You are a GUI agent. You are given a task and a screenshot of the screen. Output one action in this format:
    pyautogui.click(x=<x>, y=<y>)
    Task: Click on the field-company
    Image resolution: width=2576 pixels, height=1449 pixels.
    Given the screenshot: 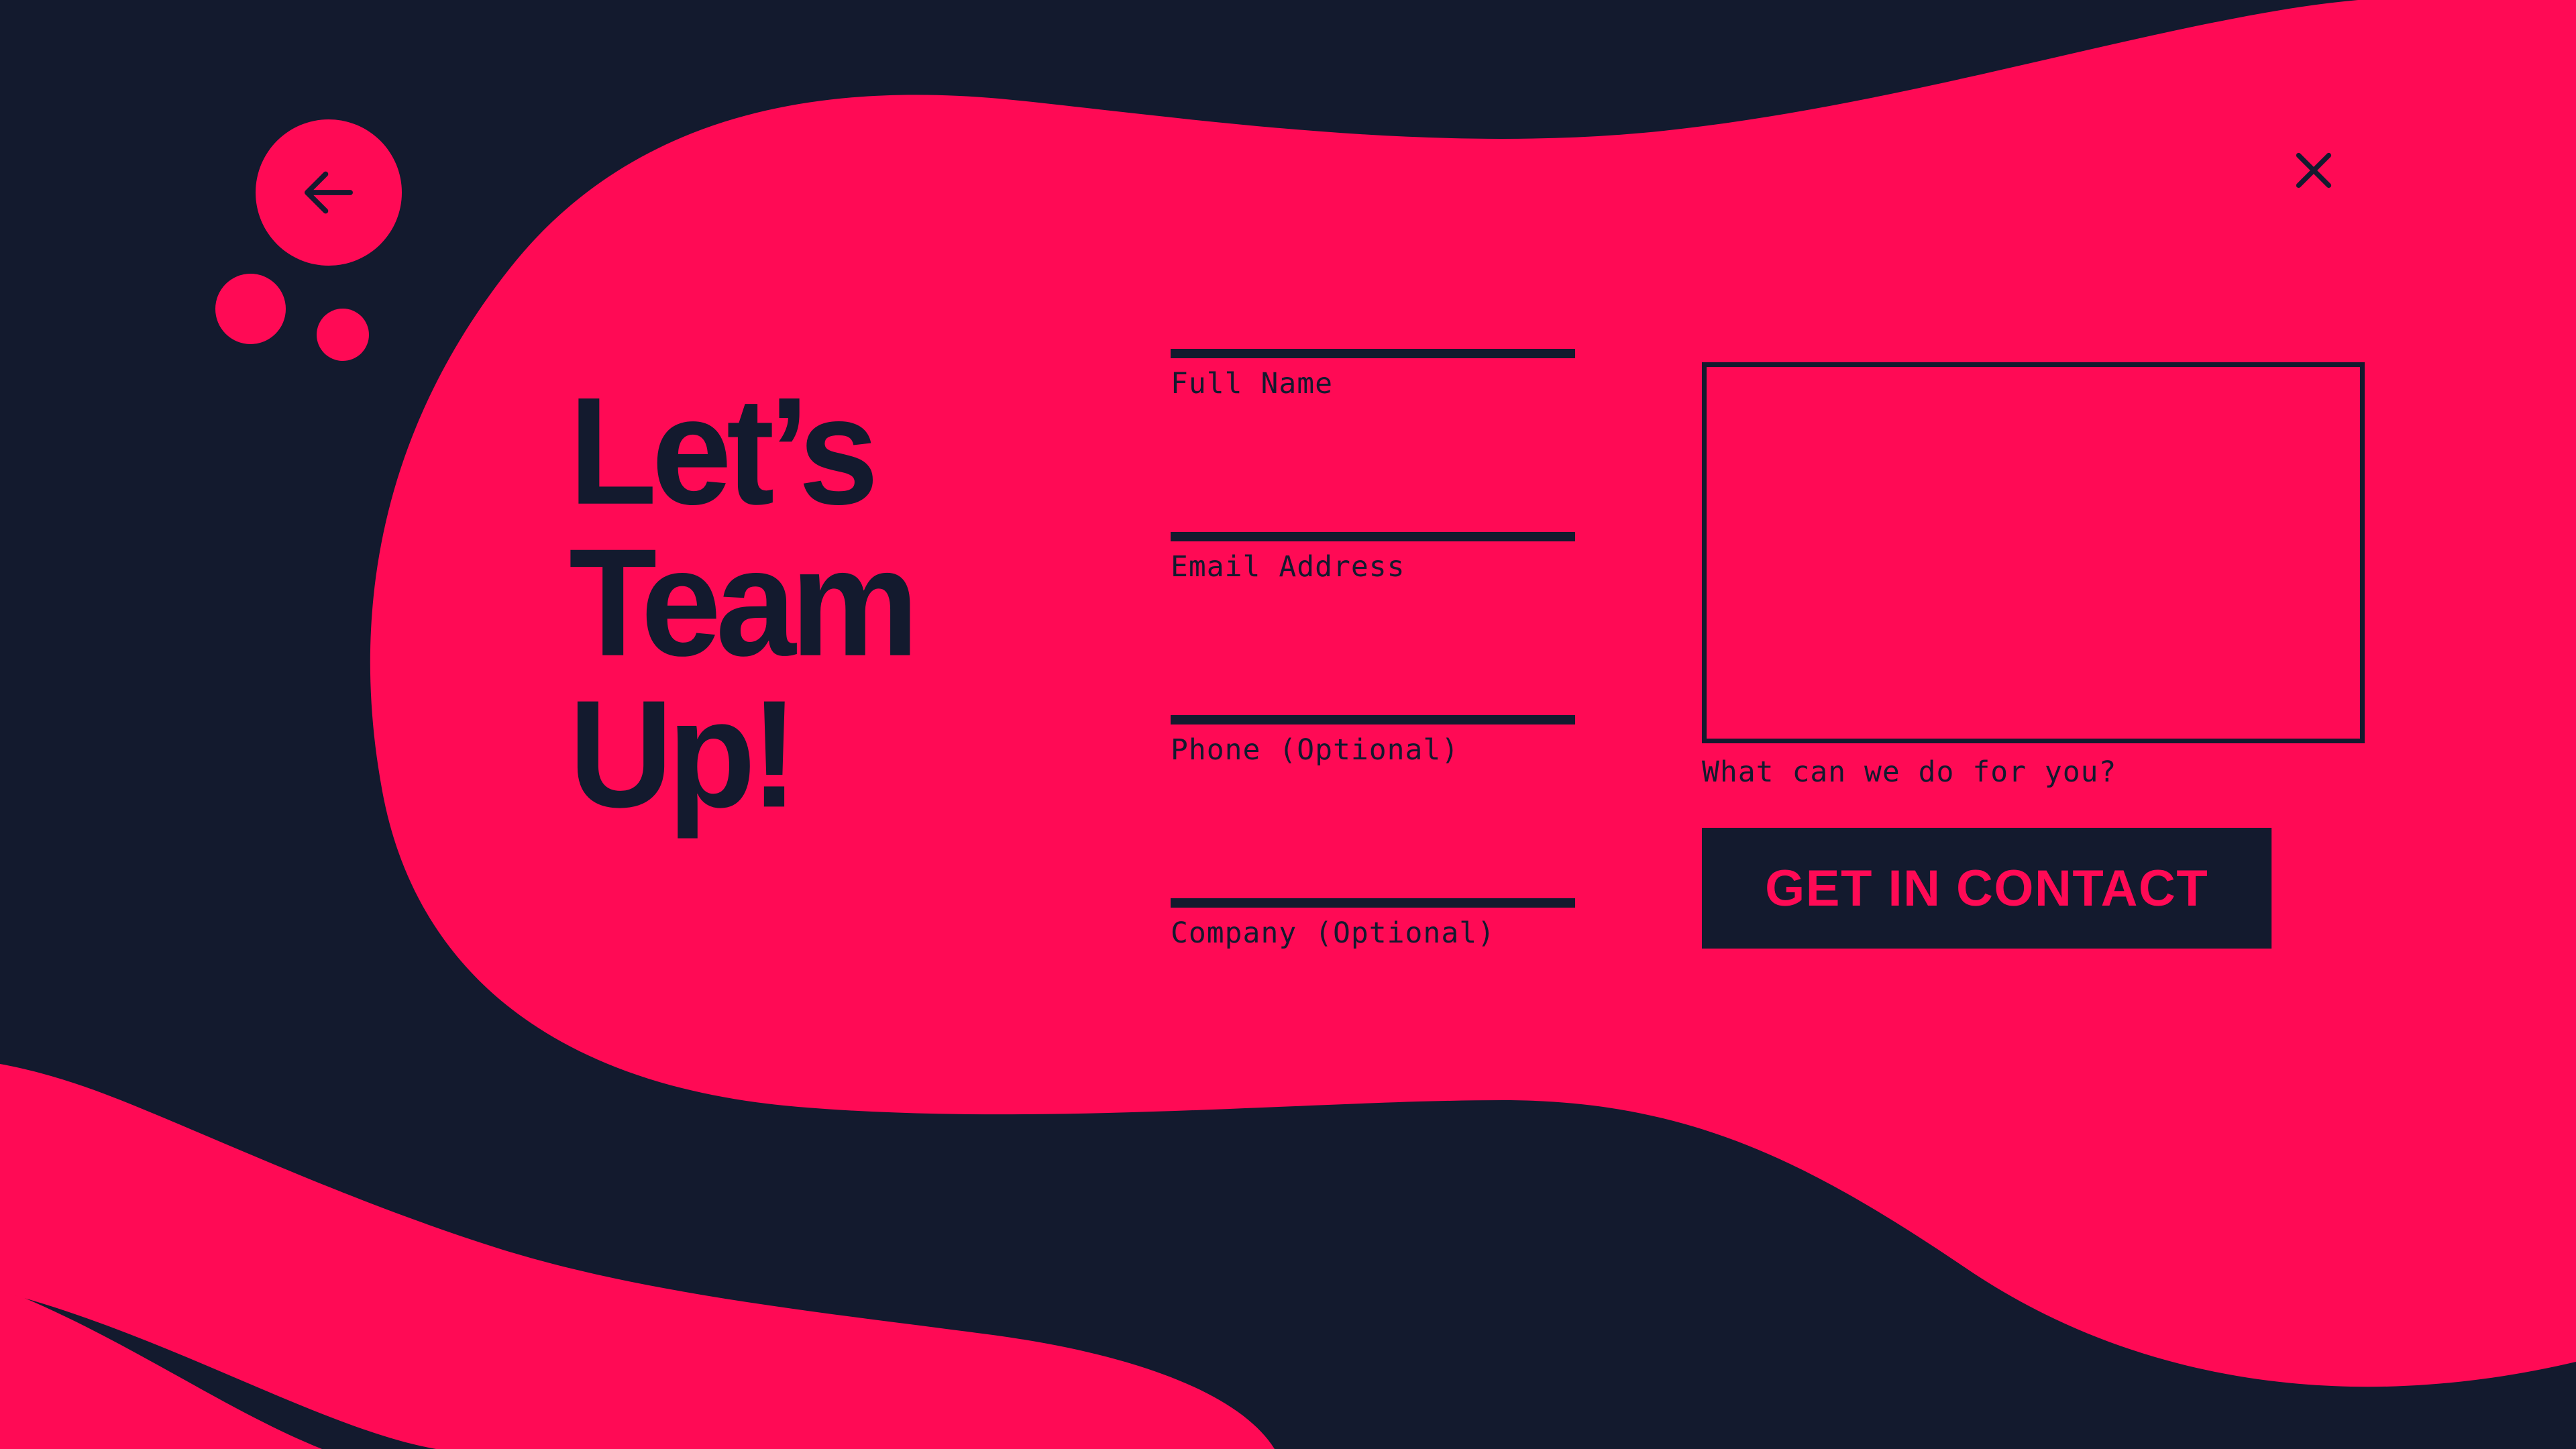 What is the action you would take?
    pyautogui.click(x=1373, y=989)
    